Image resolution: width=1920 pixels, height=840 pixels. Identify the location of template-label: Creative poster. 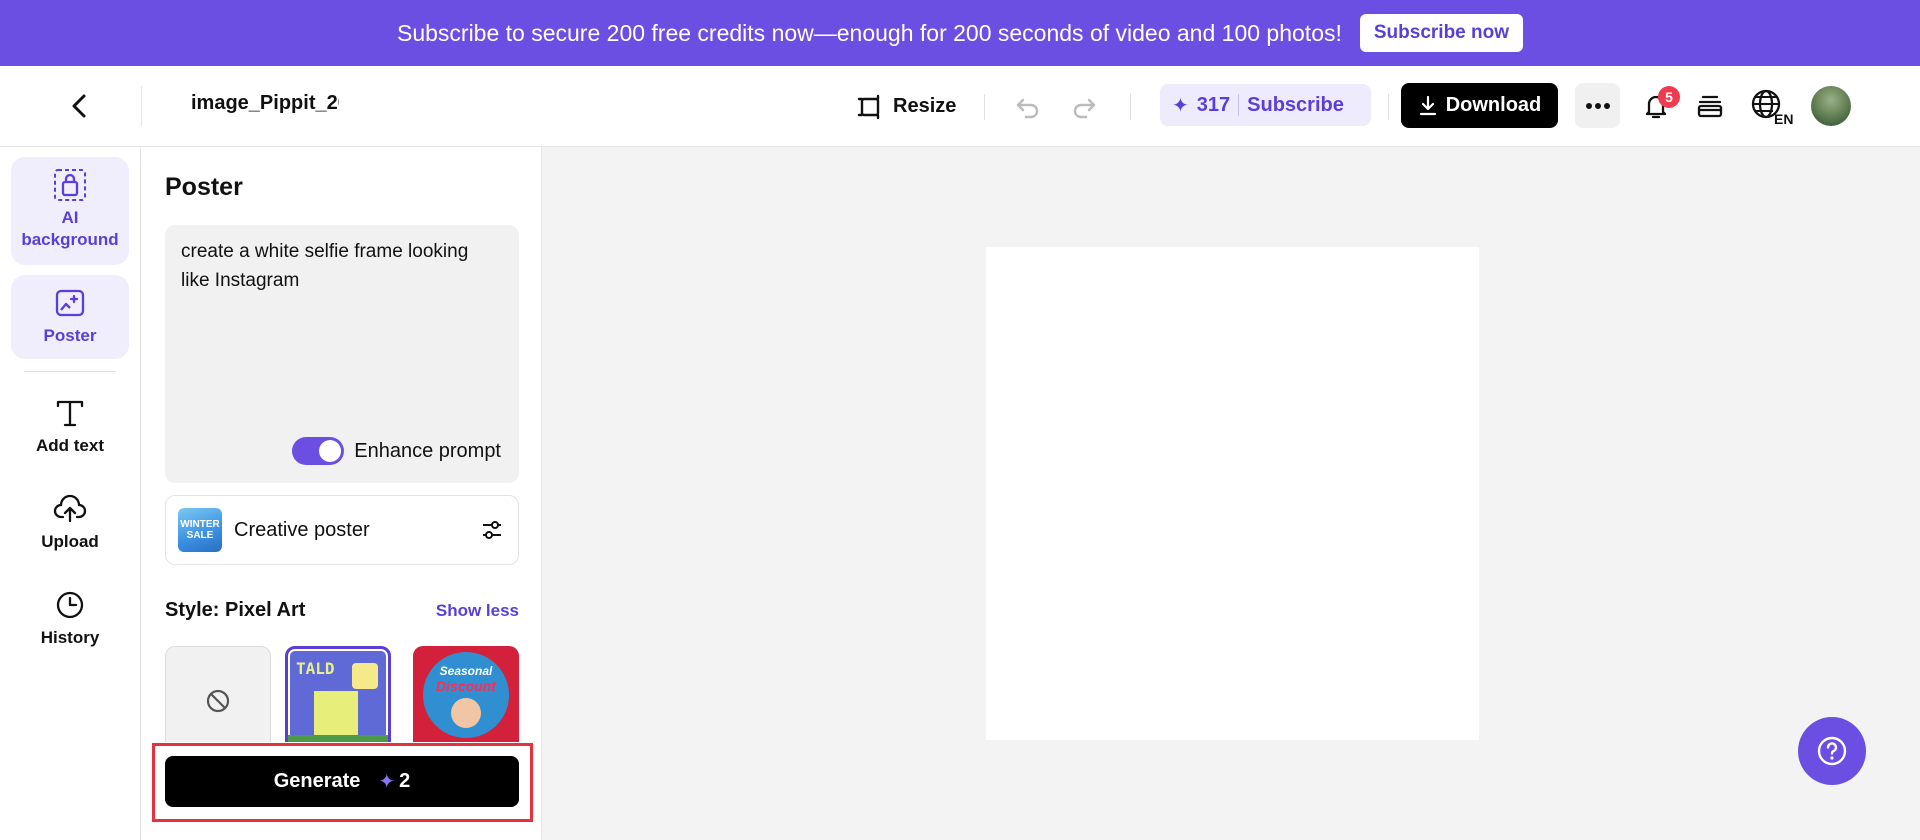
(302, 529).